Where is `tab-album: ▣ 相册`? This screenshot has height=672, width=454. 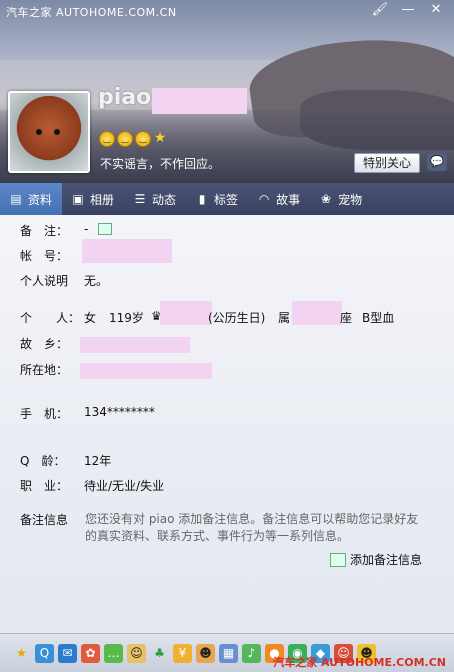 tab-album: ▣ 相册 is located at coordinates (93, 199).